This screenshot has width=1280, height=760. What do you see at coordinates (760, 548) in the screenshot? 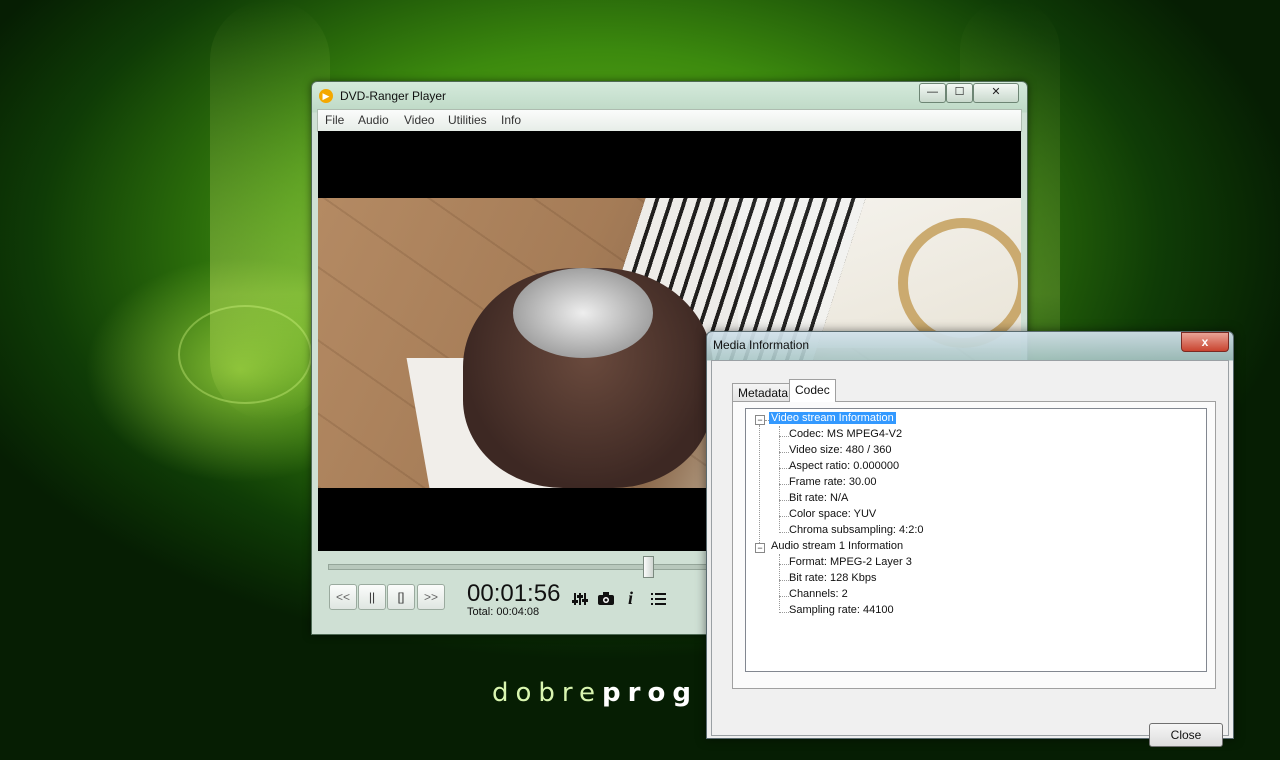
I see `collapse-audio-icon: −` at bounding box center [760, 548].